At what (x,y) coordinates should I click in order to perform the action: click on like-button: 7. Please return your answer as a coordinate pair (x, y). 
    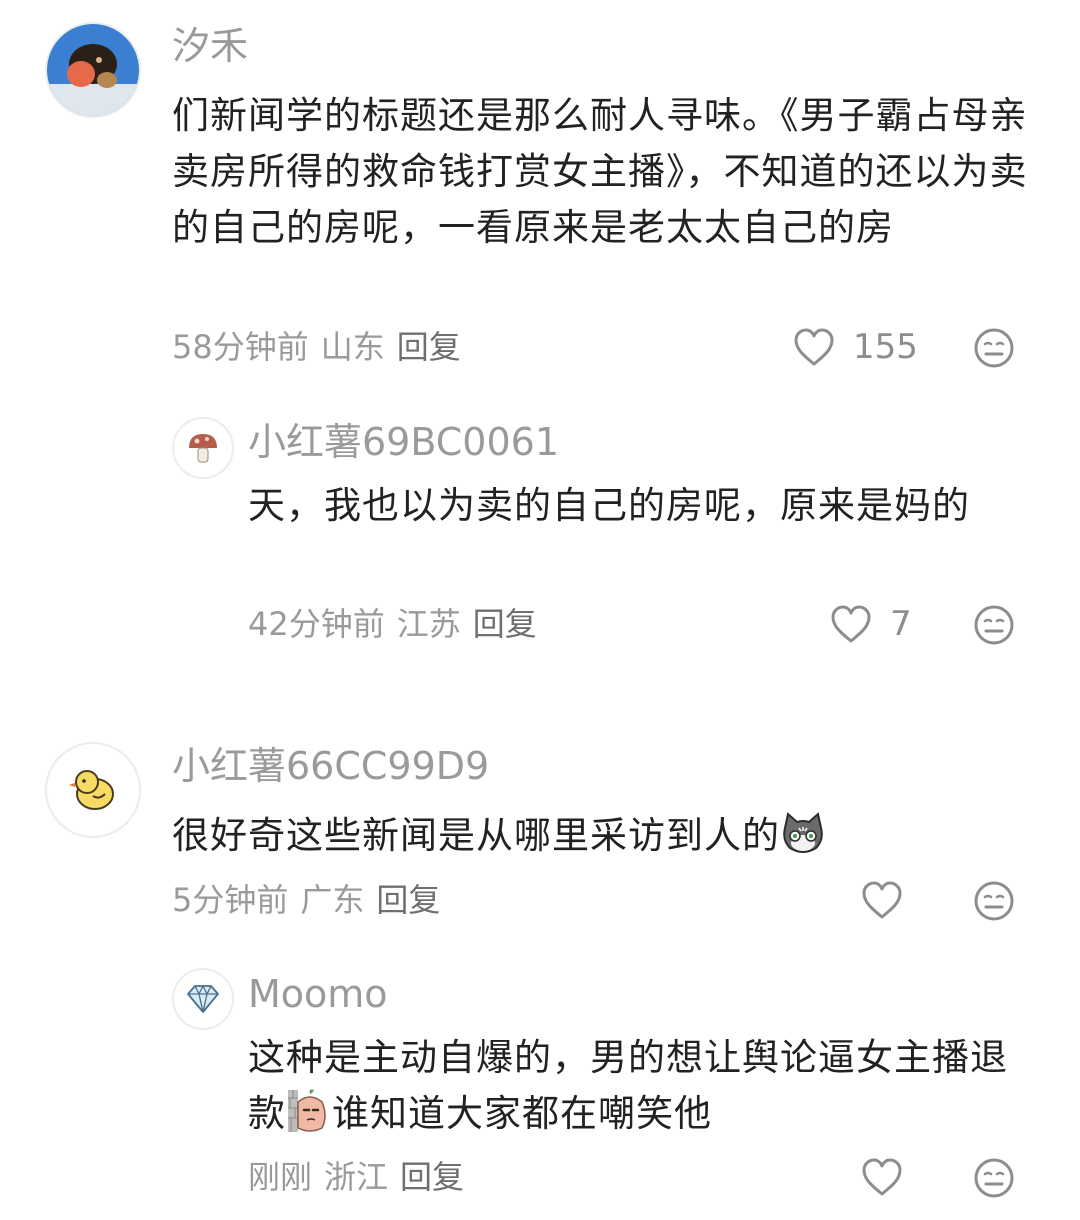
    Looking at the image, I should click on (871, 624).